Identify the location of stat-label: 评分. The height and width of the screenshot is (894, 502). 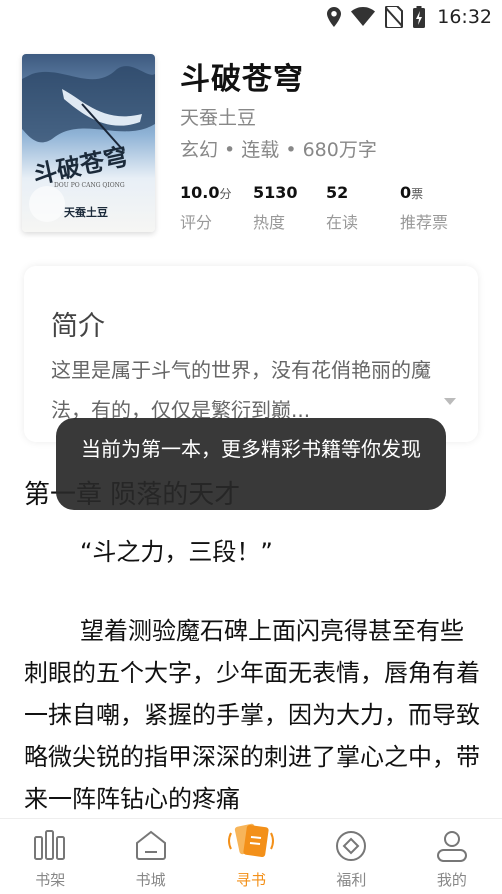
(196, 222).